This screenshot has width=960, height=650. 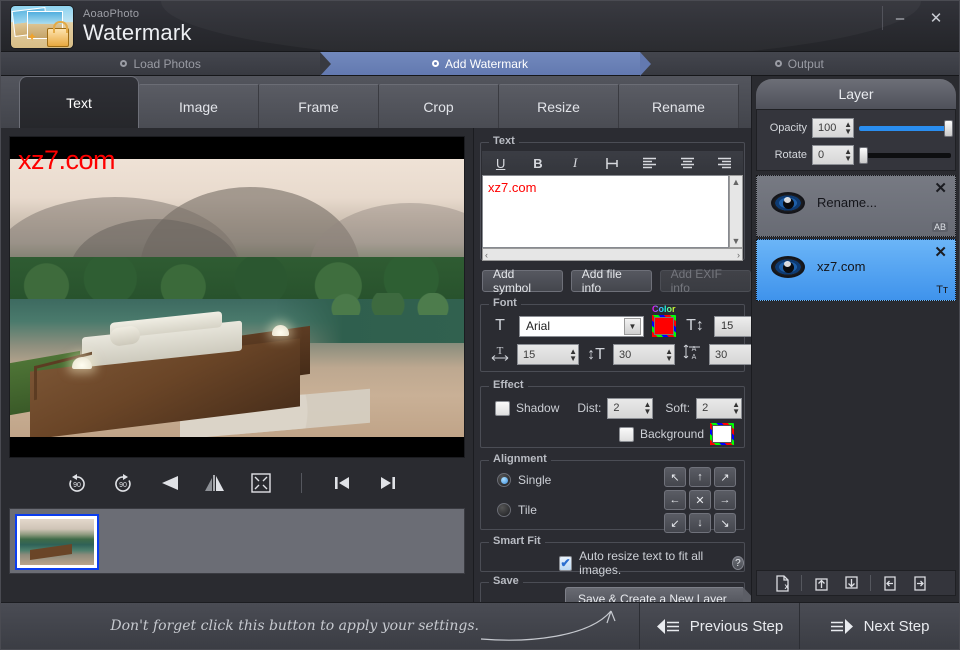 What do you see at coordinates (788, 128) in the screenshot?
I see `opacity-label: Opacity` at bounding box center [788, 128].